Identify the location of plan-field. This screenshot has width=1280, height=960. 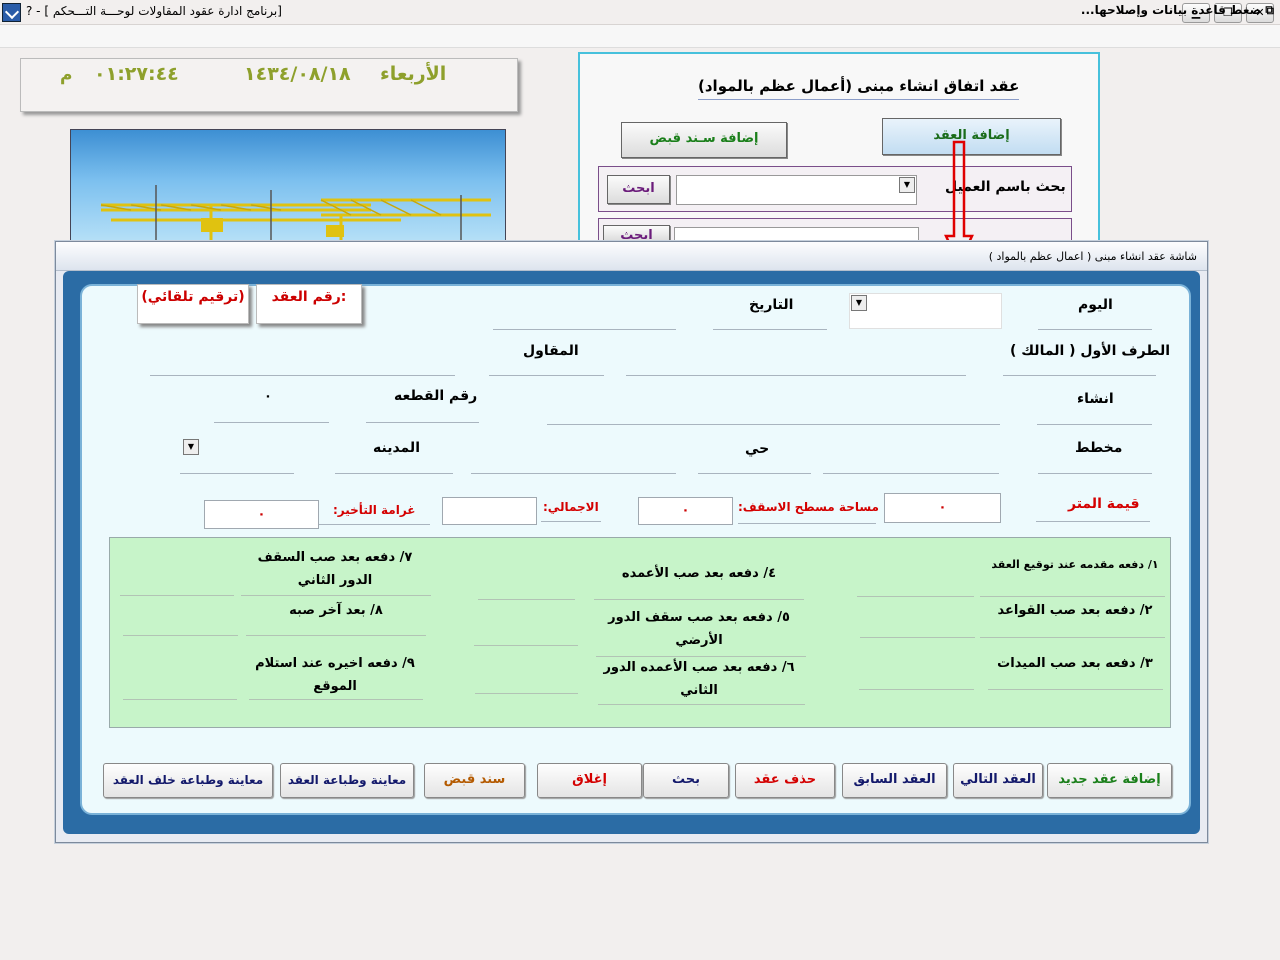
(911, 473).